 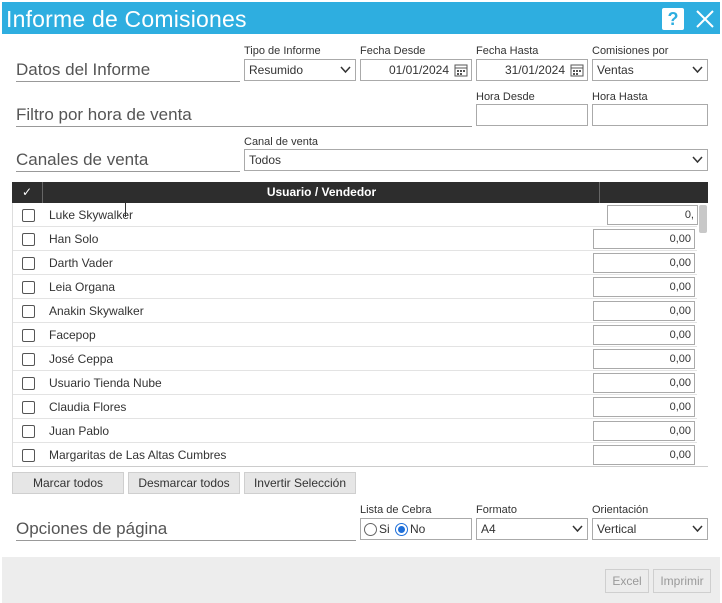 What do you see at coordinates (496, 510) in the screenshot?
I see `formato-label: Formato` at bounding box center [496, 510].